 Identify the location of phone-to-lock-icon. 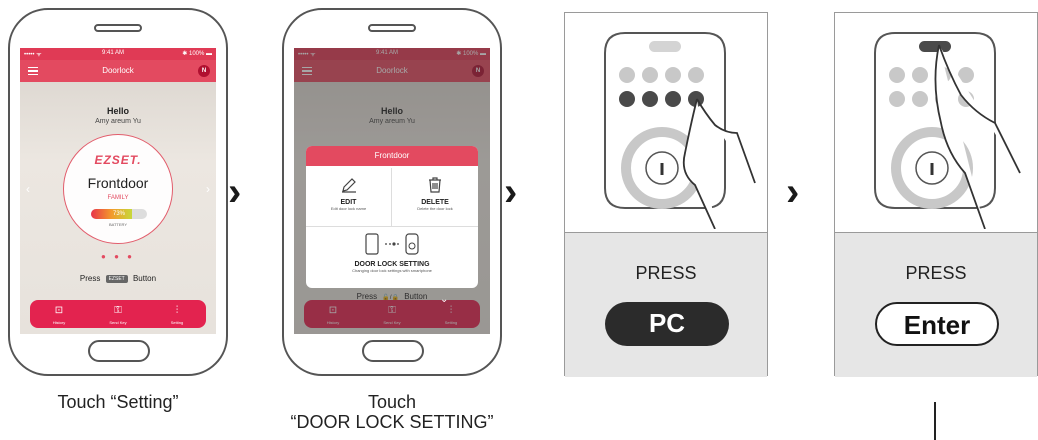
(392, 244).